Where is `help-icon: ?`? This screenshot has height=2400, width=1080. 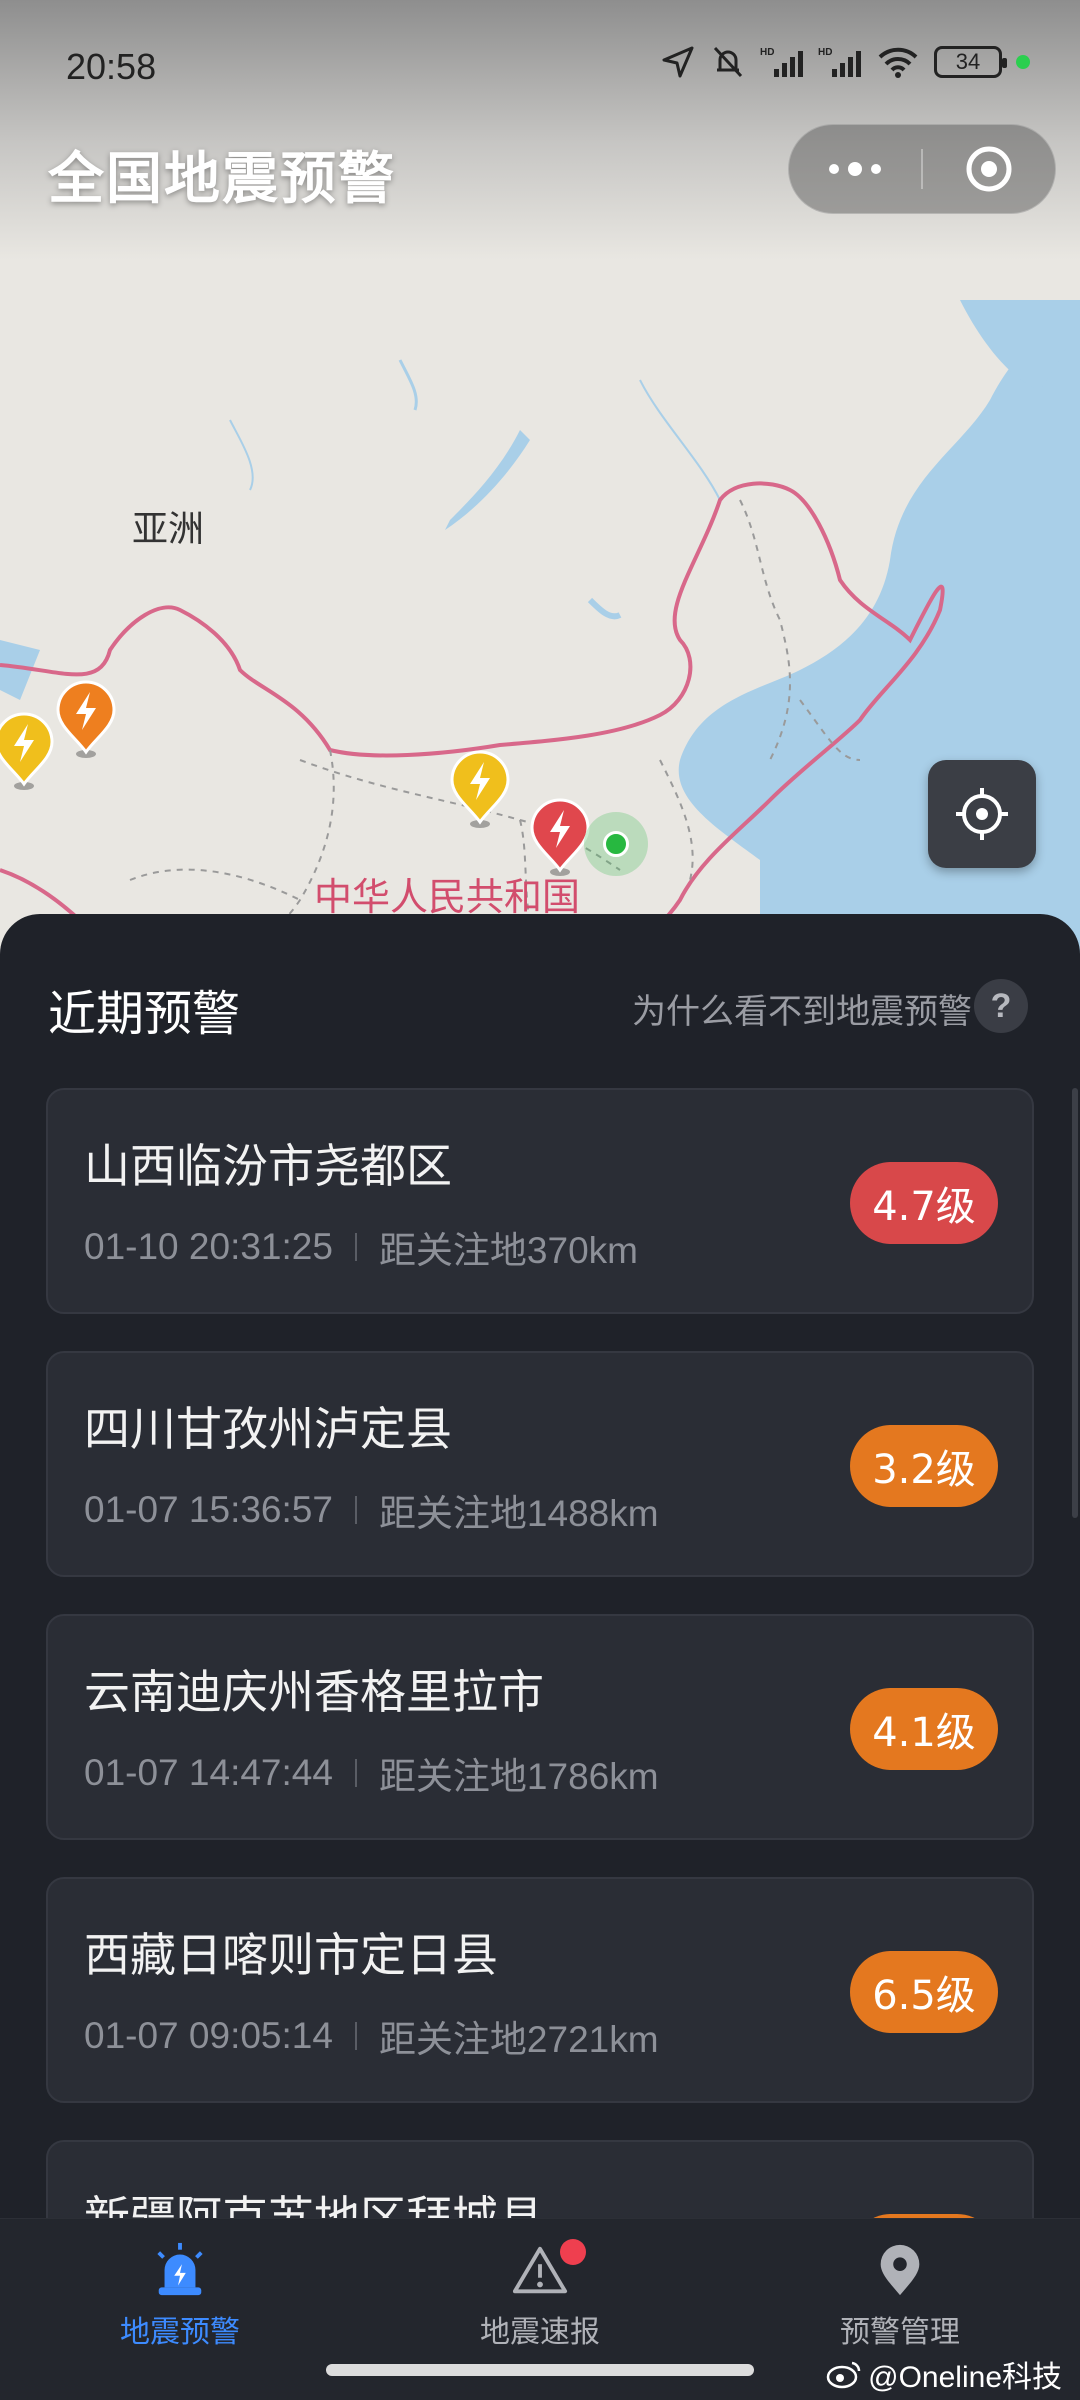
help-icon: ? is located at coordinates (1001, 1006).